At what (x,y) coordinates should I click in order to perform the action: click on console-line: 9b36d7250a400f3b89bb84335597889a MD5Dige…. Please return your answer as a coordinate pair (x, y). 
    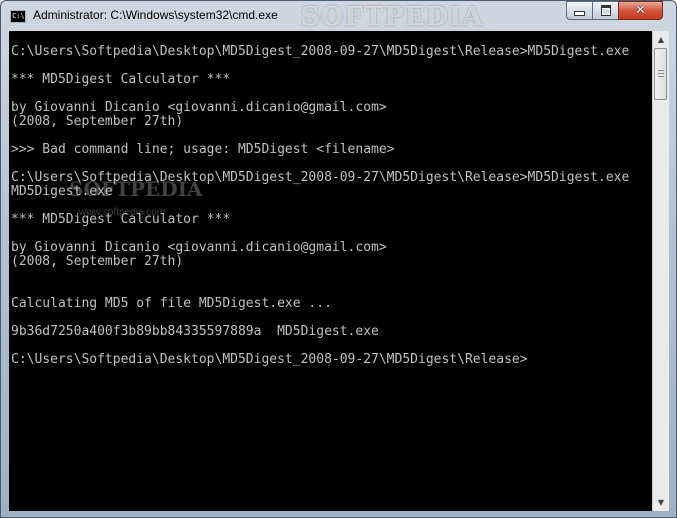
    Looking at the image, I should click on (195, 331).